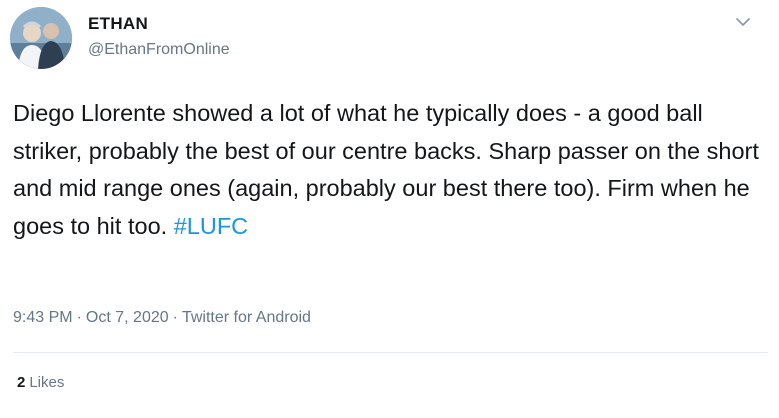  What do you see at coordinates (47, 382) in the screenshot?
I see `likes-label: Likes` at bounding box center [47, 382].